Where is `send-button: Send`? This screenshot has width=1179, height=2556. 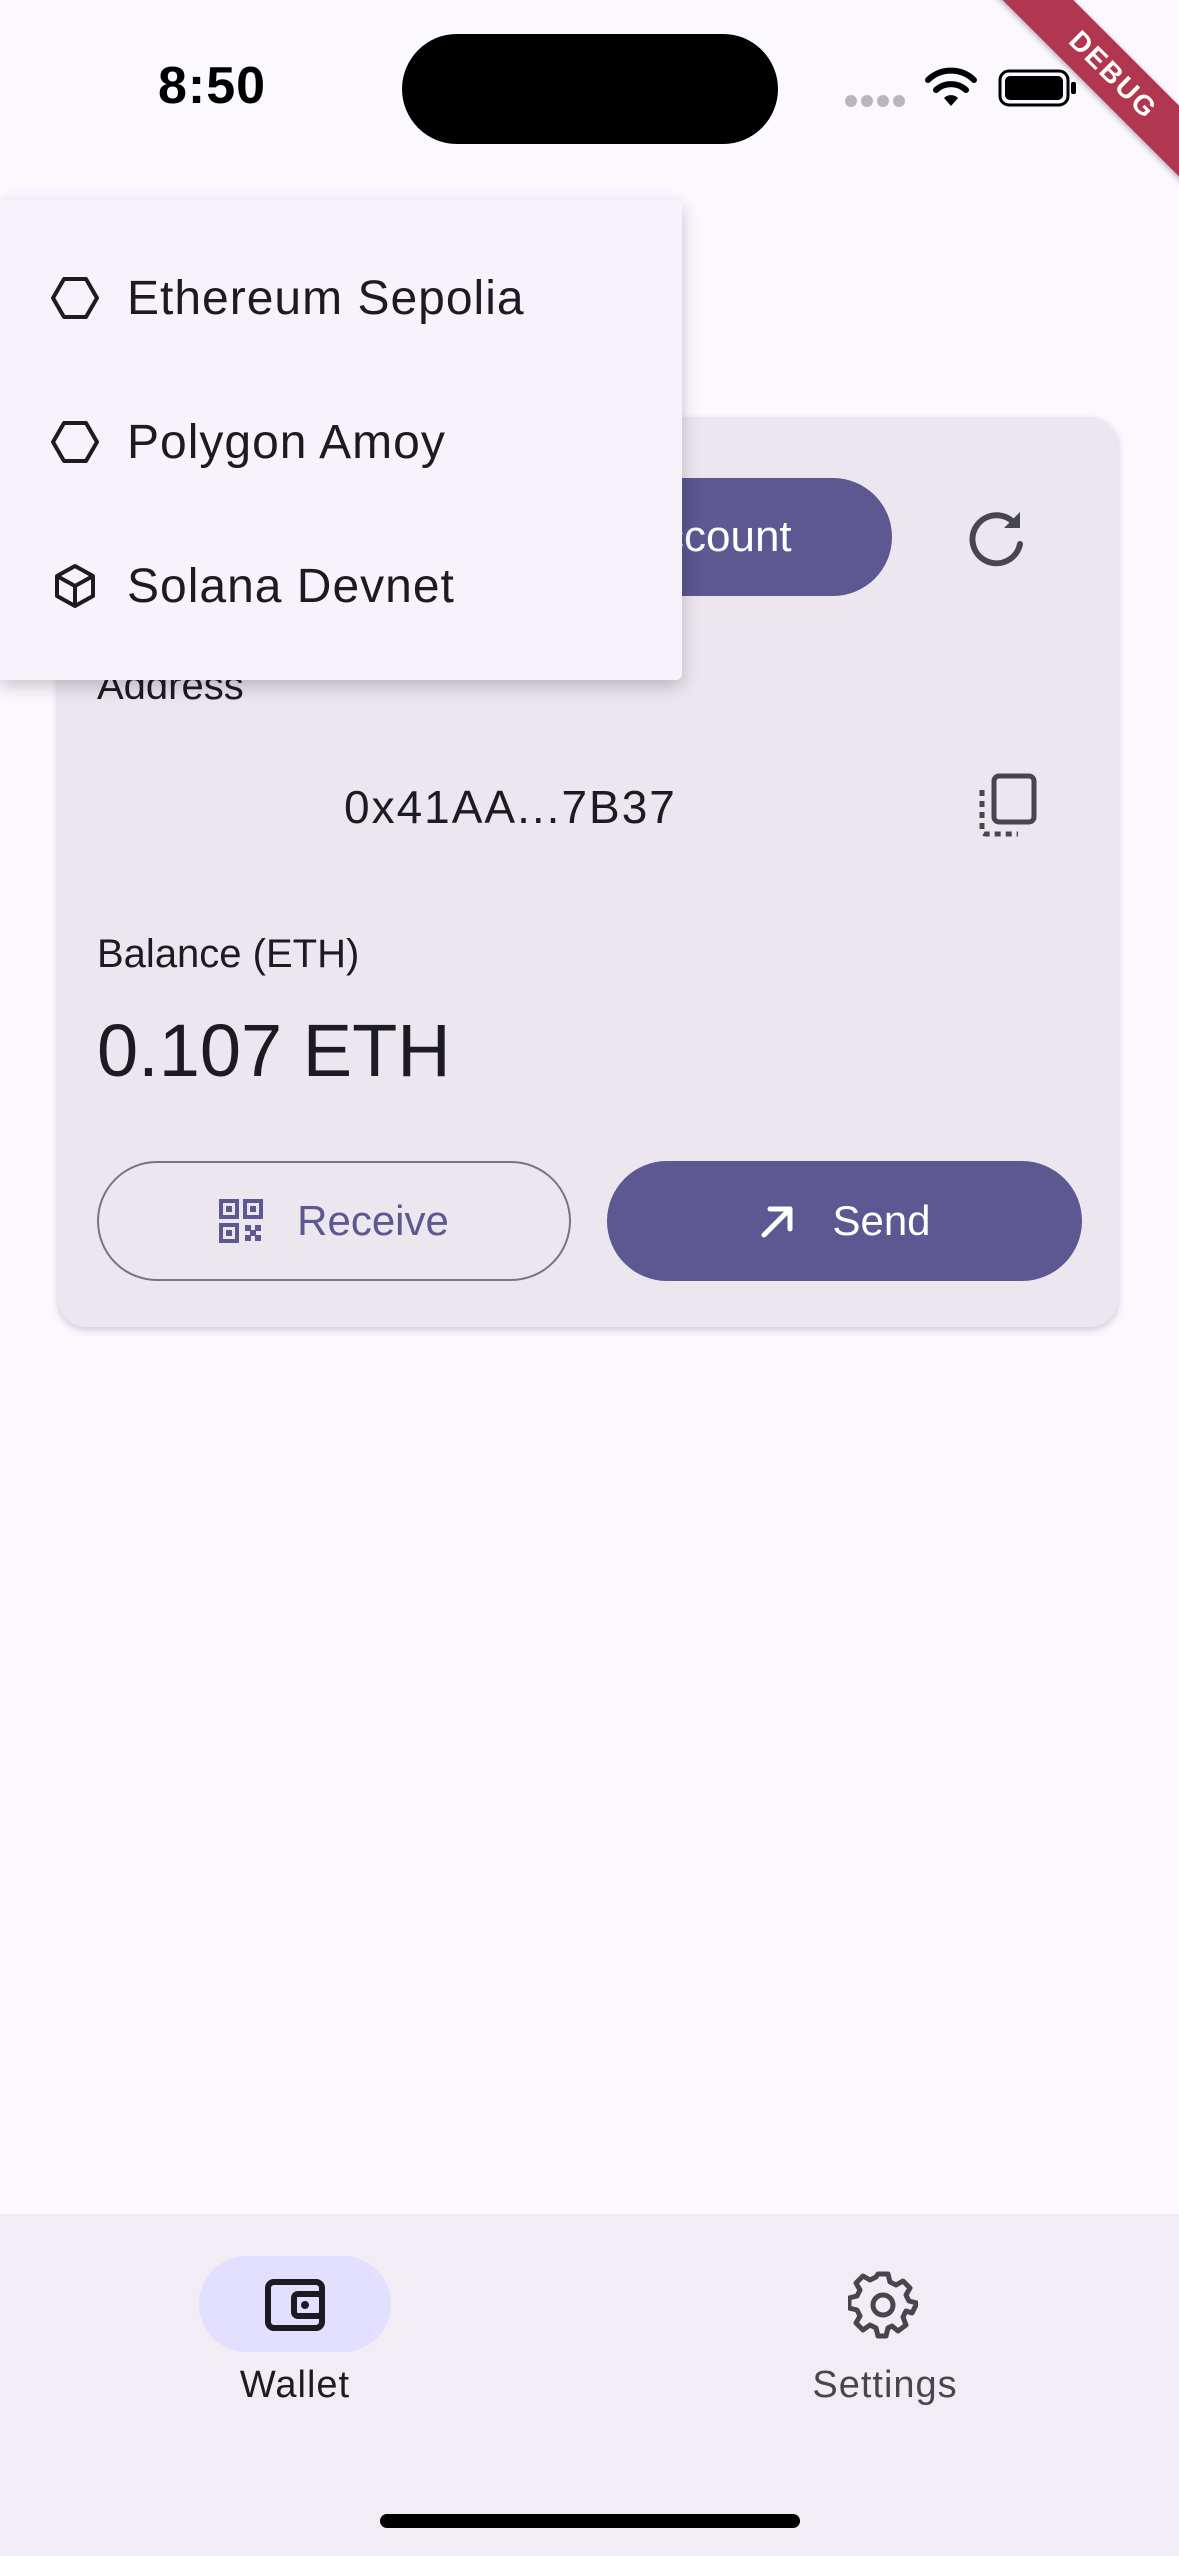 send-button: Send is located at coordinates (844, 1221).